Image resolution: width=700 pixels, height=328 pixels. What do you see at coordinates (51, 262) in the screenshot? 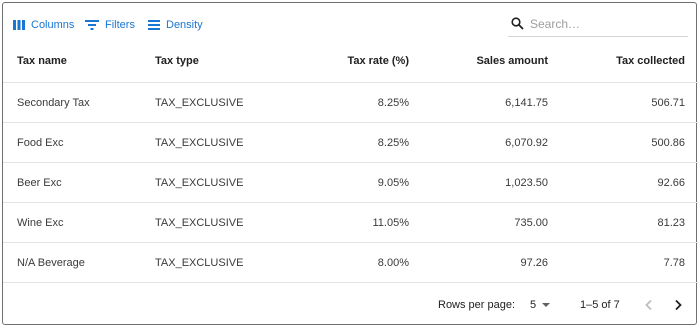
I see `cell-tax-name: N/A Beverage` at bounding box center [51, 262].